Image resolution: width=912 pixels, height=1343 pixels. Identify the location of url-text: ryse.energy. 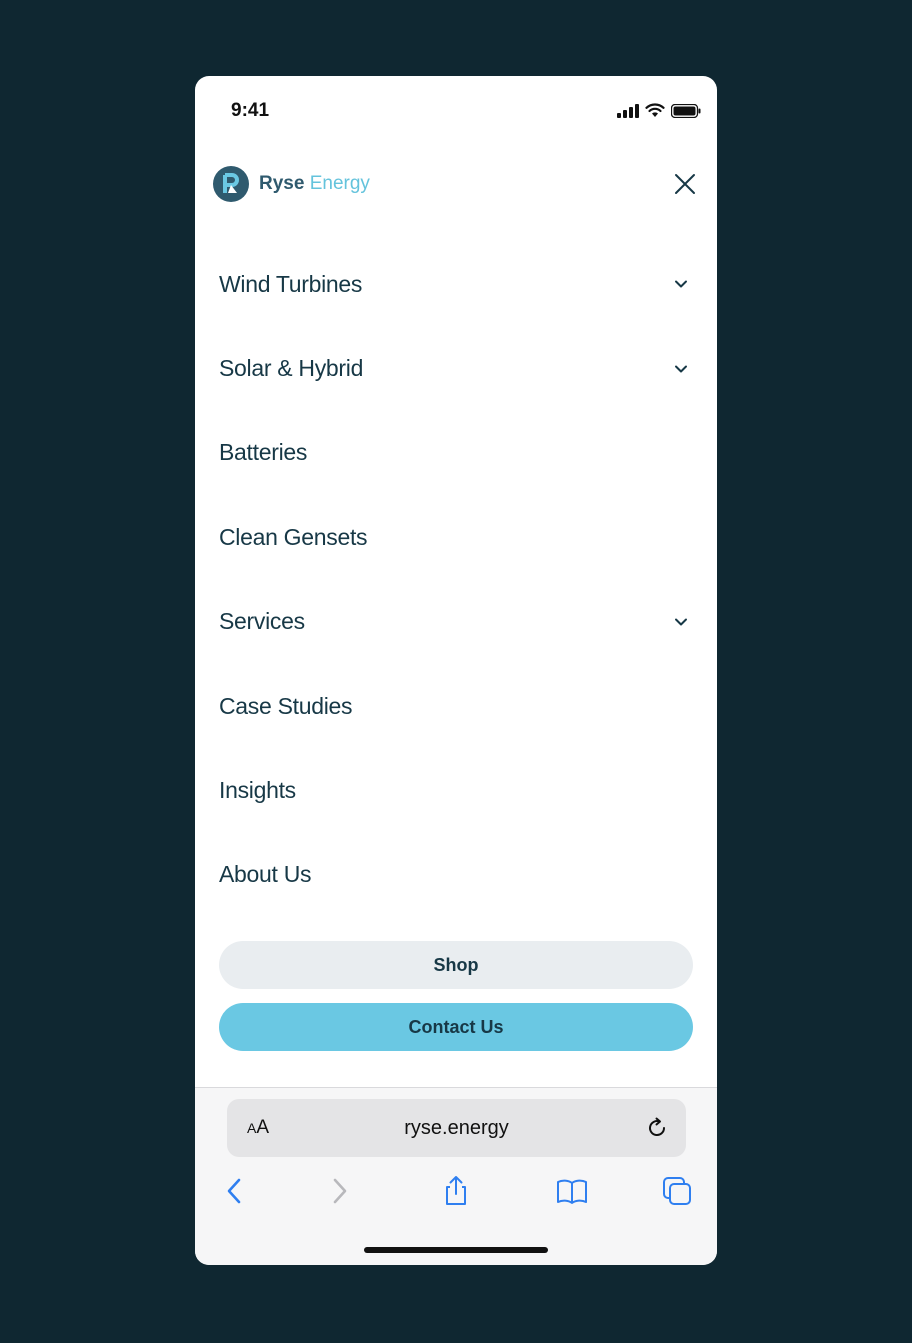
(456, 1128).